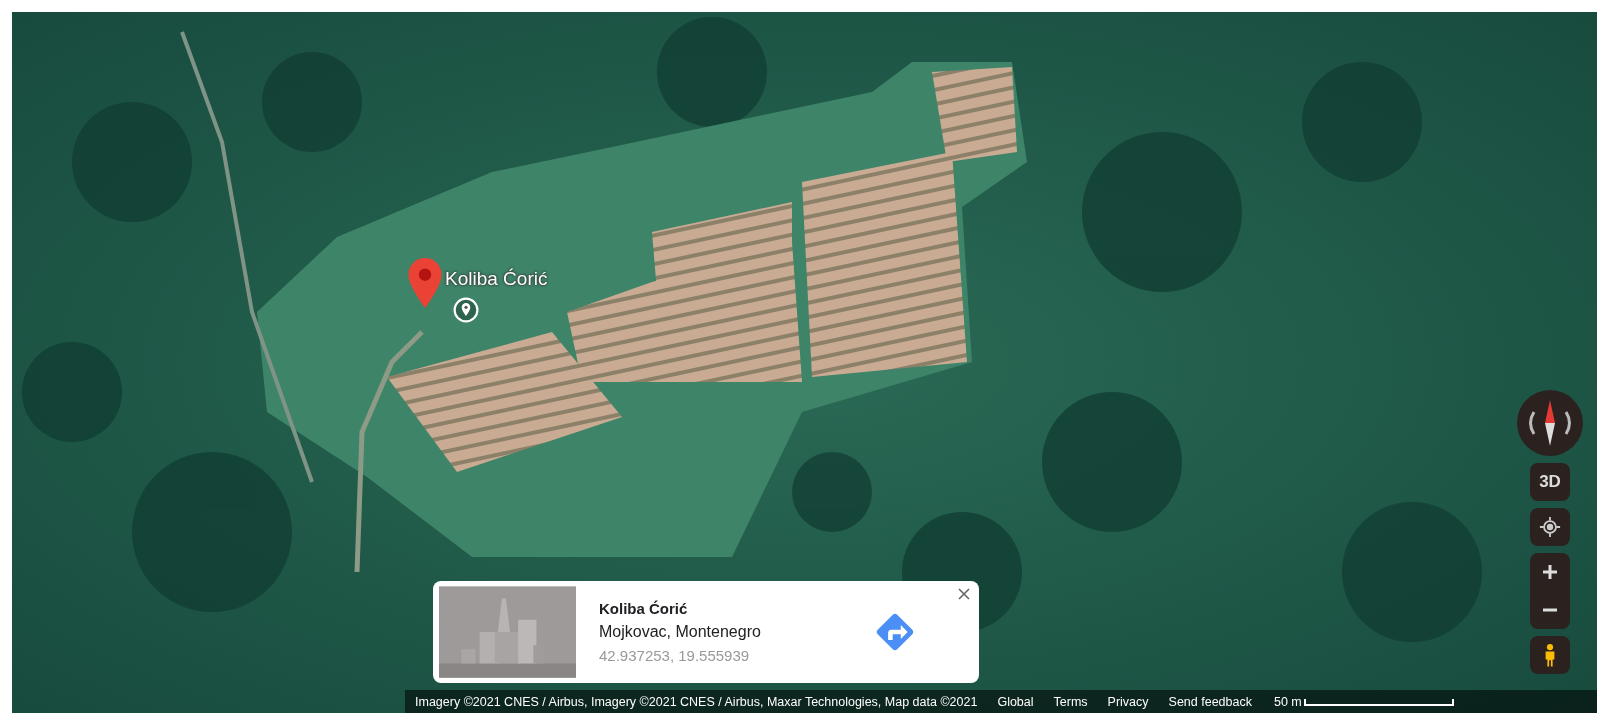  I want to click on plus-icon, so click(1550, 572).